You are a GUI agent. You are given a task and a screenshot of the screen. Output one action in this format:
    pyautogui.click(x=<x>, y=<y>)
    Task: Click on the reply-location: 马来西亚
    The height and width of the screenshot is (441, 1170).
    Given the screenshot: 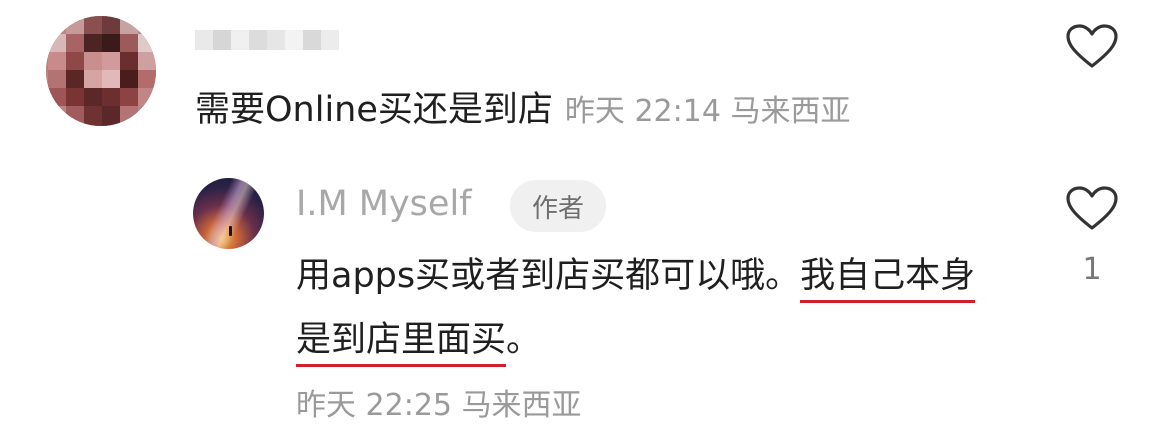 What is the action you would take?
    pyautogui.click(x=521, y=405)
    